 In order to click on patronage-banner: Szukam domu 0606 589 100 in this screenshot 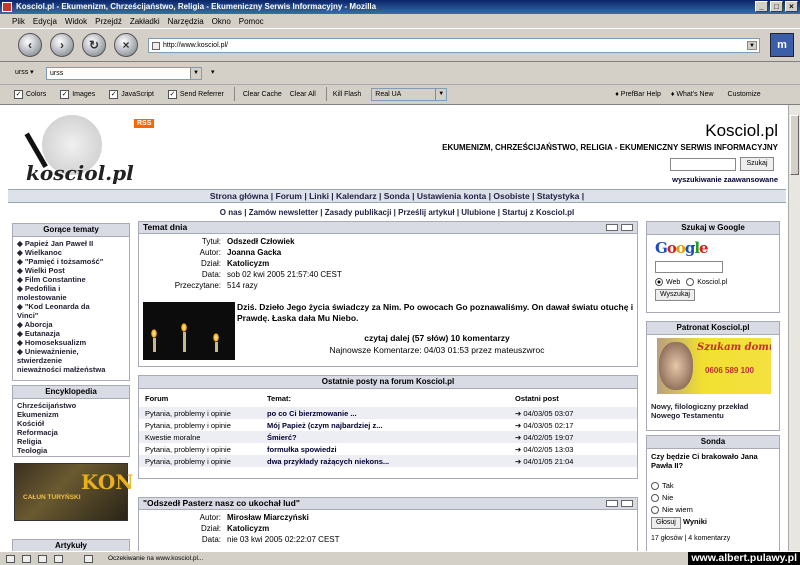, I will do `click(714, 366)`.